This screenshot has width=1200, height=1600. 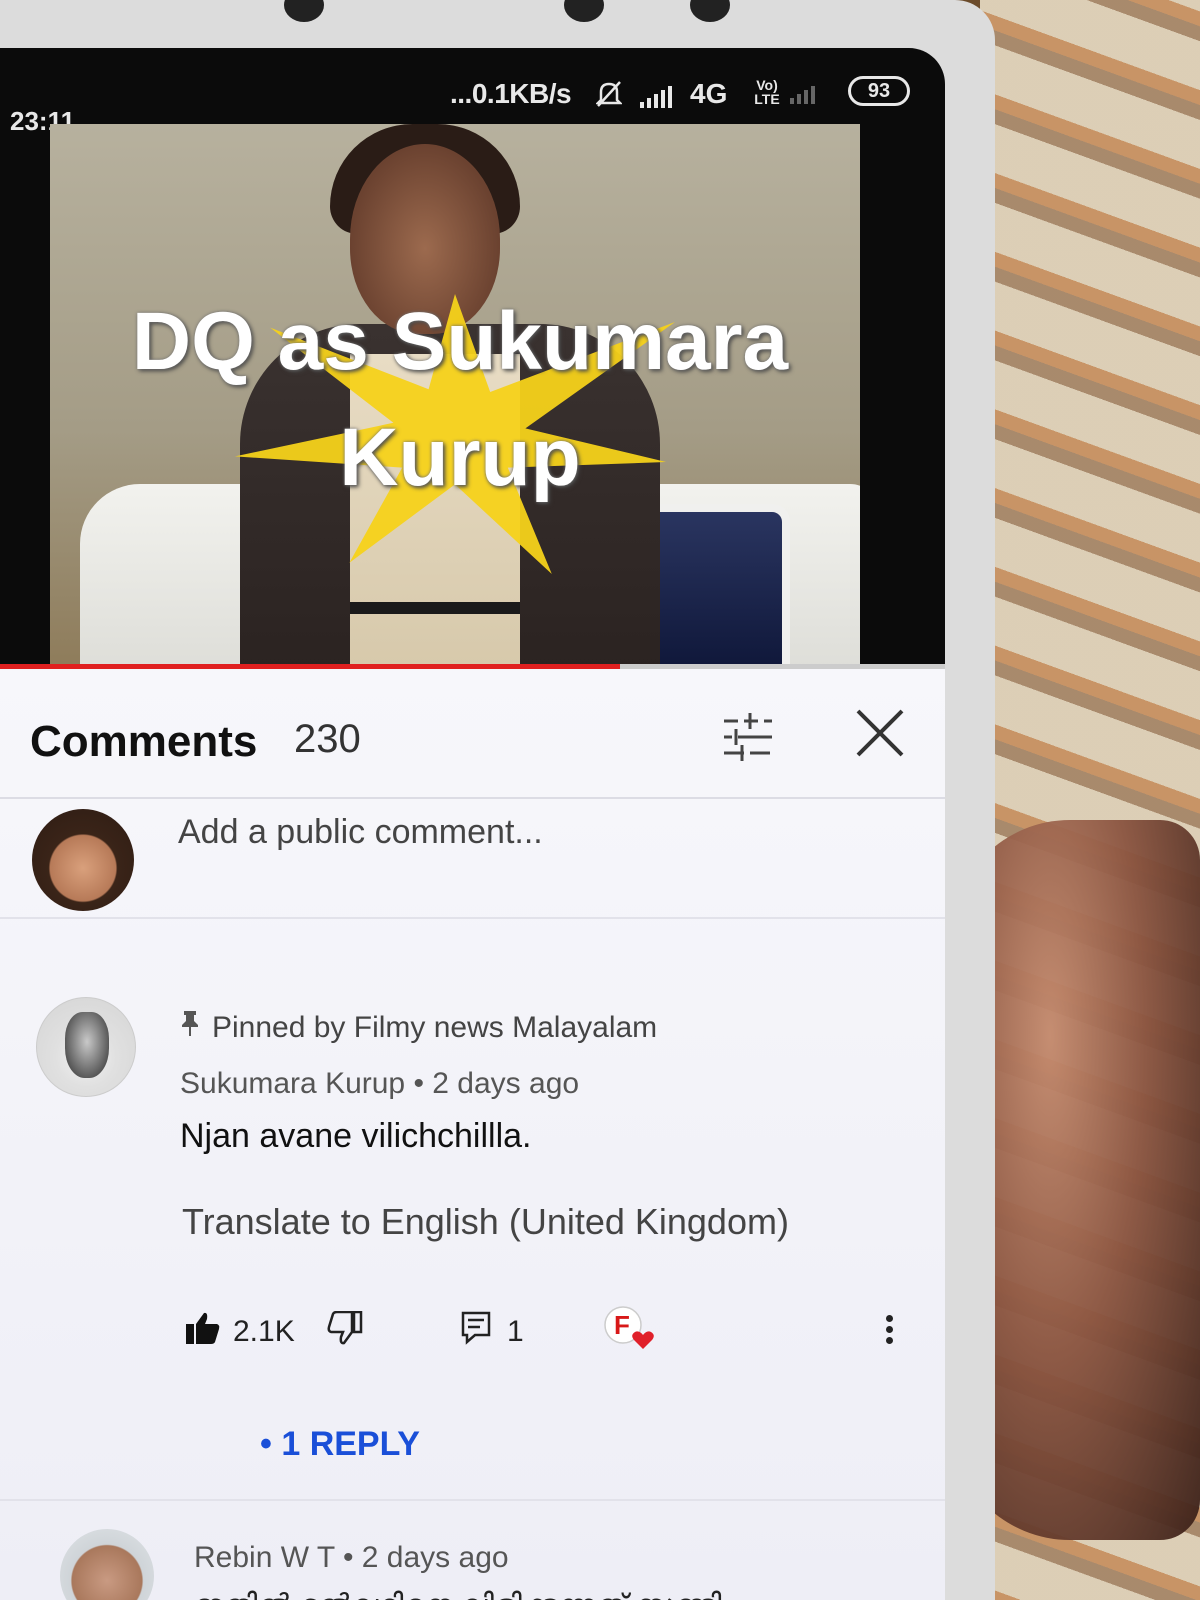 I want to click on volte-indicator: Vo) LTE, so click(x=767, y=92).